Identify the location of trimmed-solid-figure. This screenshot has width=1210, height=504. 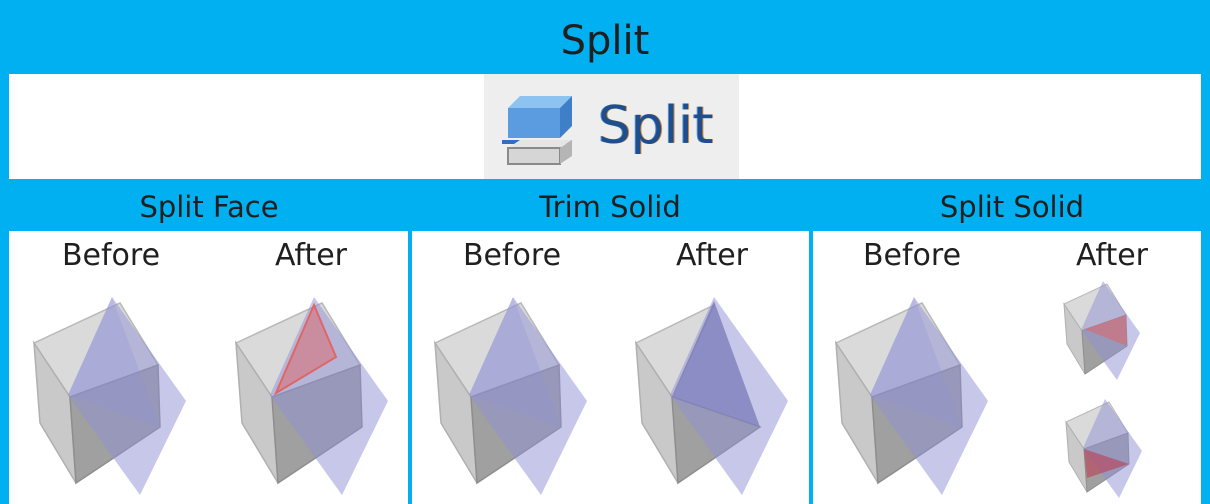
(711, 396).